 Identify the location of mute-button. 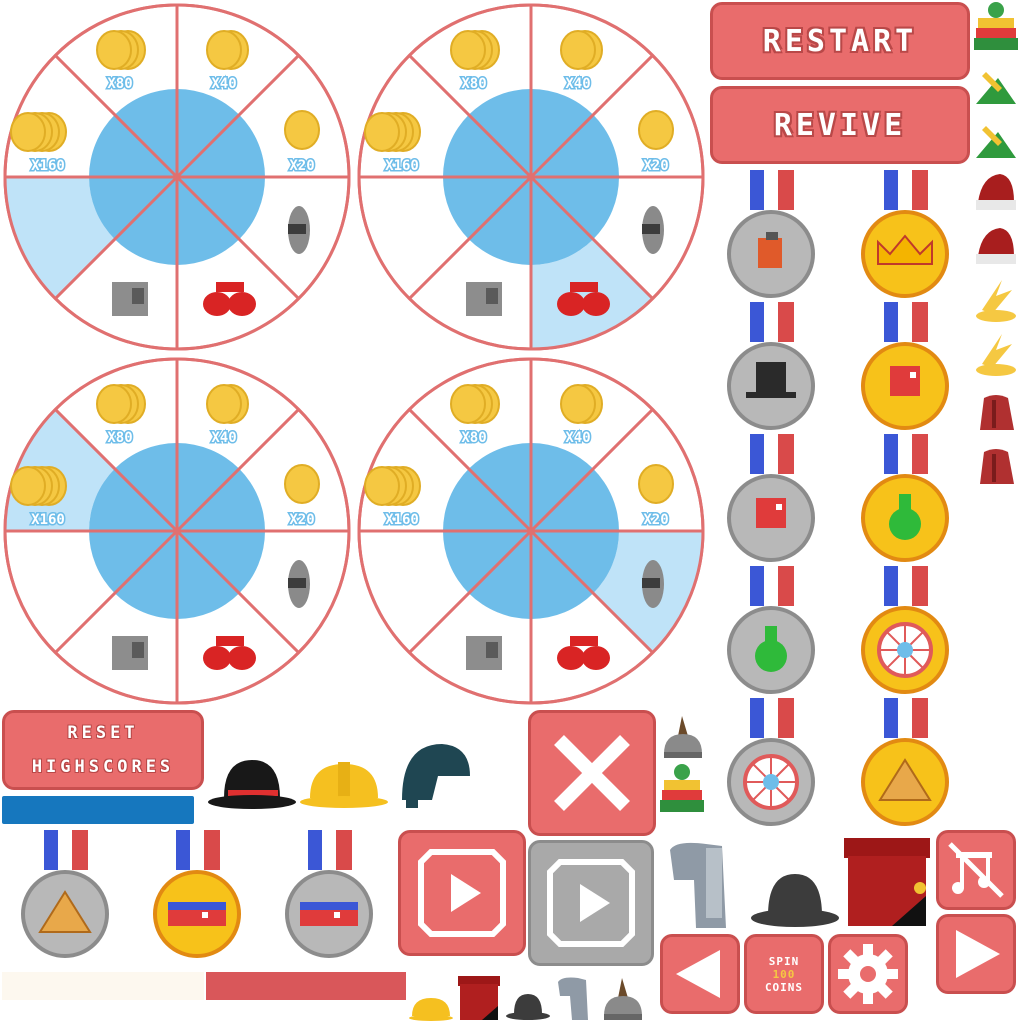
(976, 870).